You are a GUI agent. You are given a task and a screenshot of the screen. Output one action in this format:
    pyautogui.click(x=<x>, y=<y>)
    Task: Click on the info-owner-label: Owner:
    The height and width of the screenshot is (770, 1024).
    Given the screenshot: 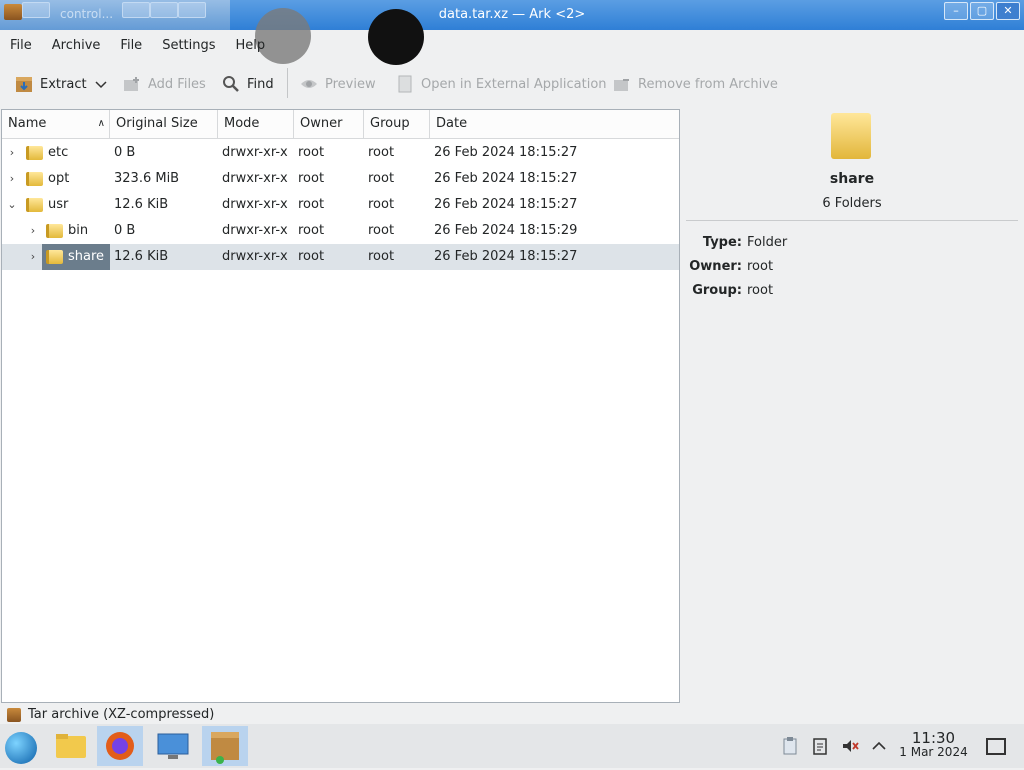 What is the action you would take?
    pyautogui.click(x=715, y=266)
    